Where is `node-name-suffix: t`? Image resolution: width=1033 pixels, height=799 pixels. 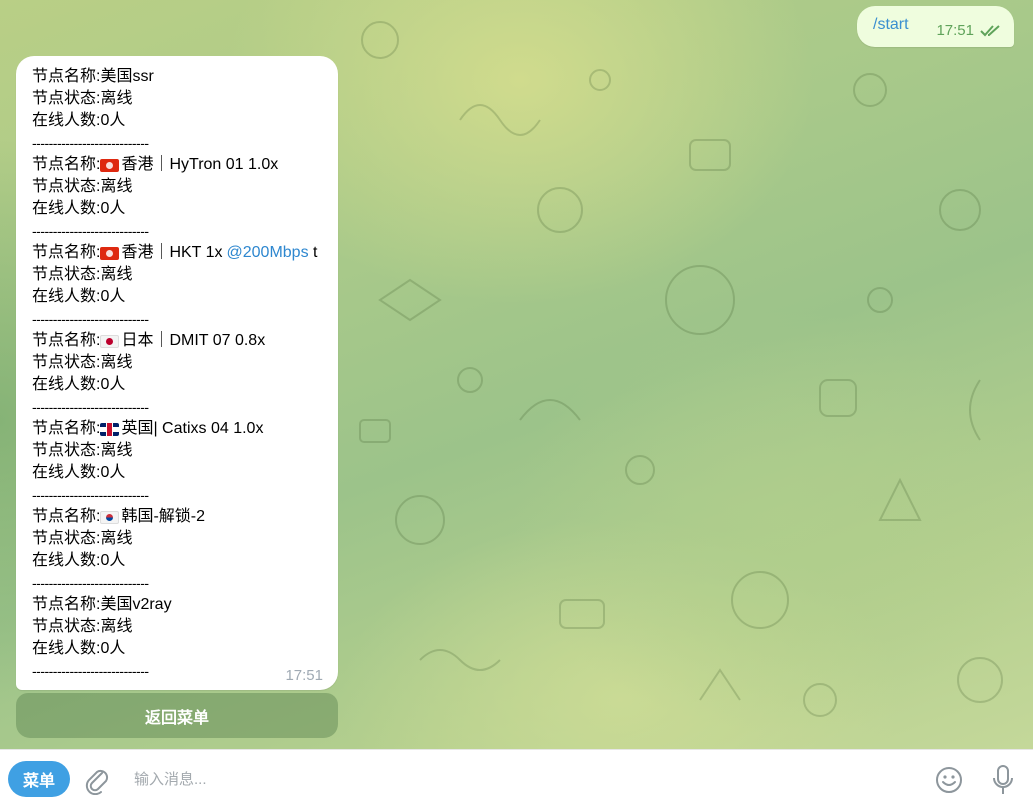 node-name-suffix: t is located at coordinates (313, 252).